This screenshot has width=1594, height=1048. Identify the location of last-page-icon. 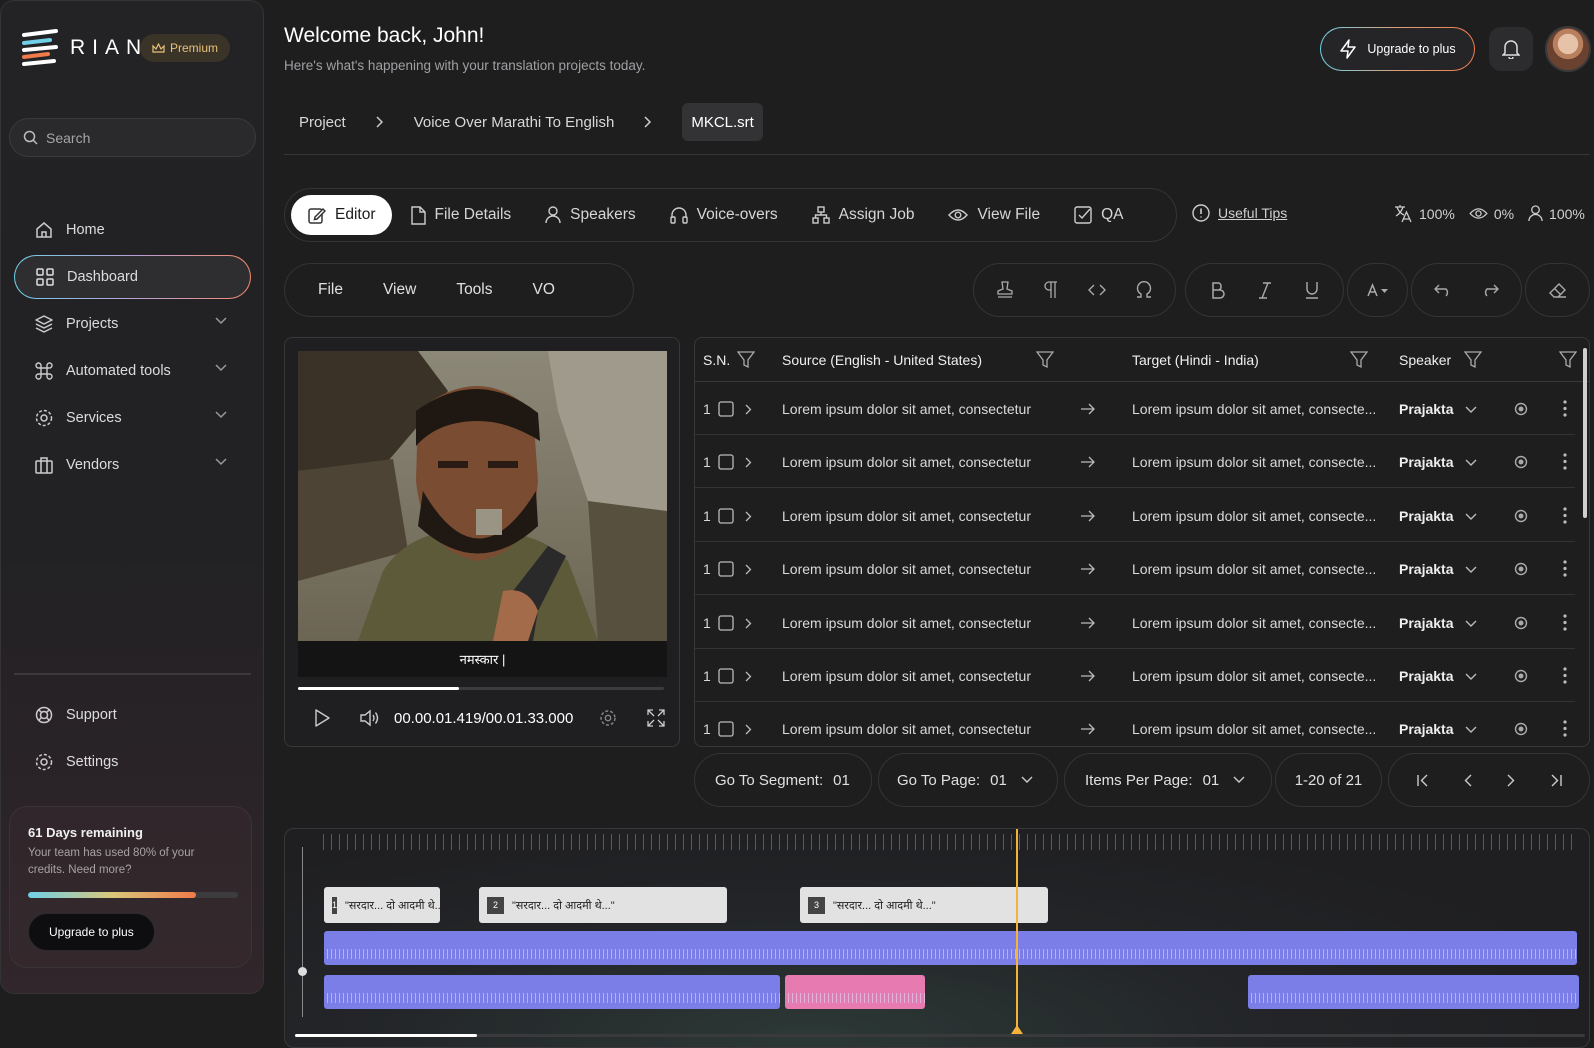
(1556, 780).